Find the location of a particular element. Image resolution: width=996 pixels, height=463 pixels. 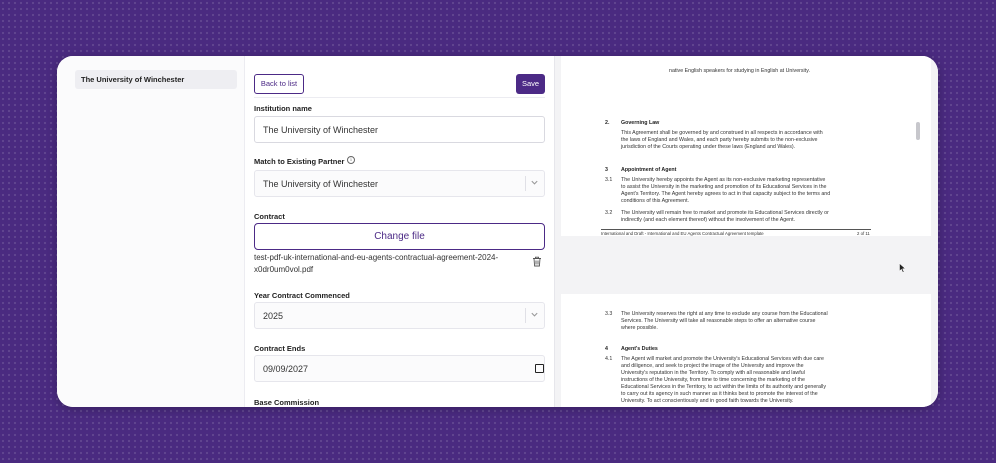

match-partner-select: The University of Winchester is located at coordinates (399, 183).